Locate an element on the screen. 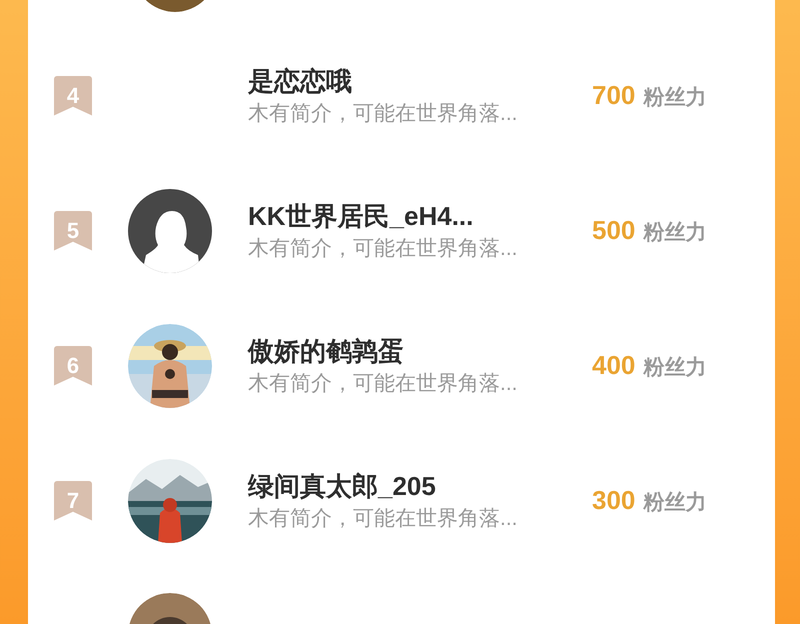 This screenshot has height=624, width=800. rank-badge: 4 is located at coordinates (73, 96).